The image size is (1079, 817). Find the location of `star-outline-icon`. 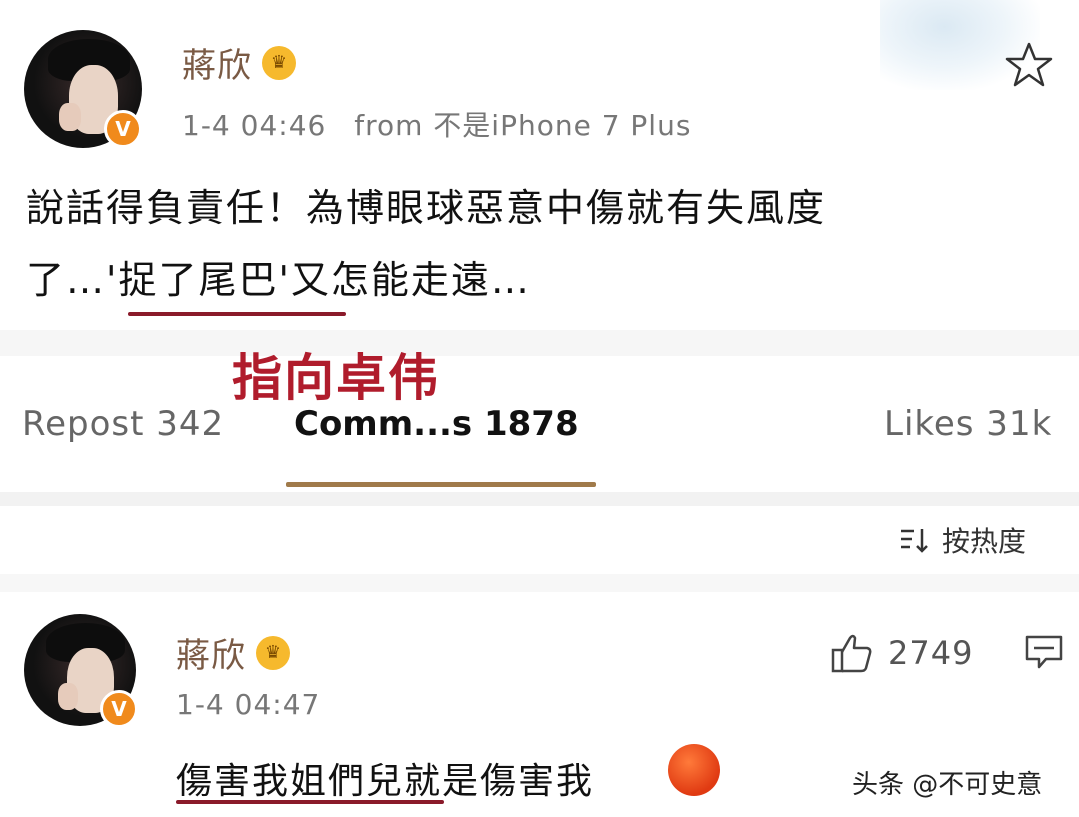

star-outline-icon is located at coordinates (1029, 65).